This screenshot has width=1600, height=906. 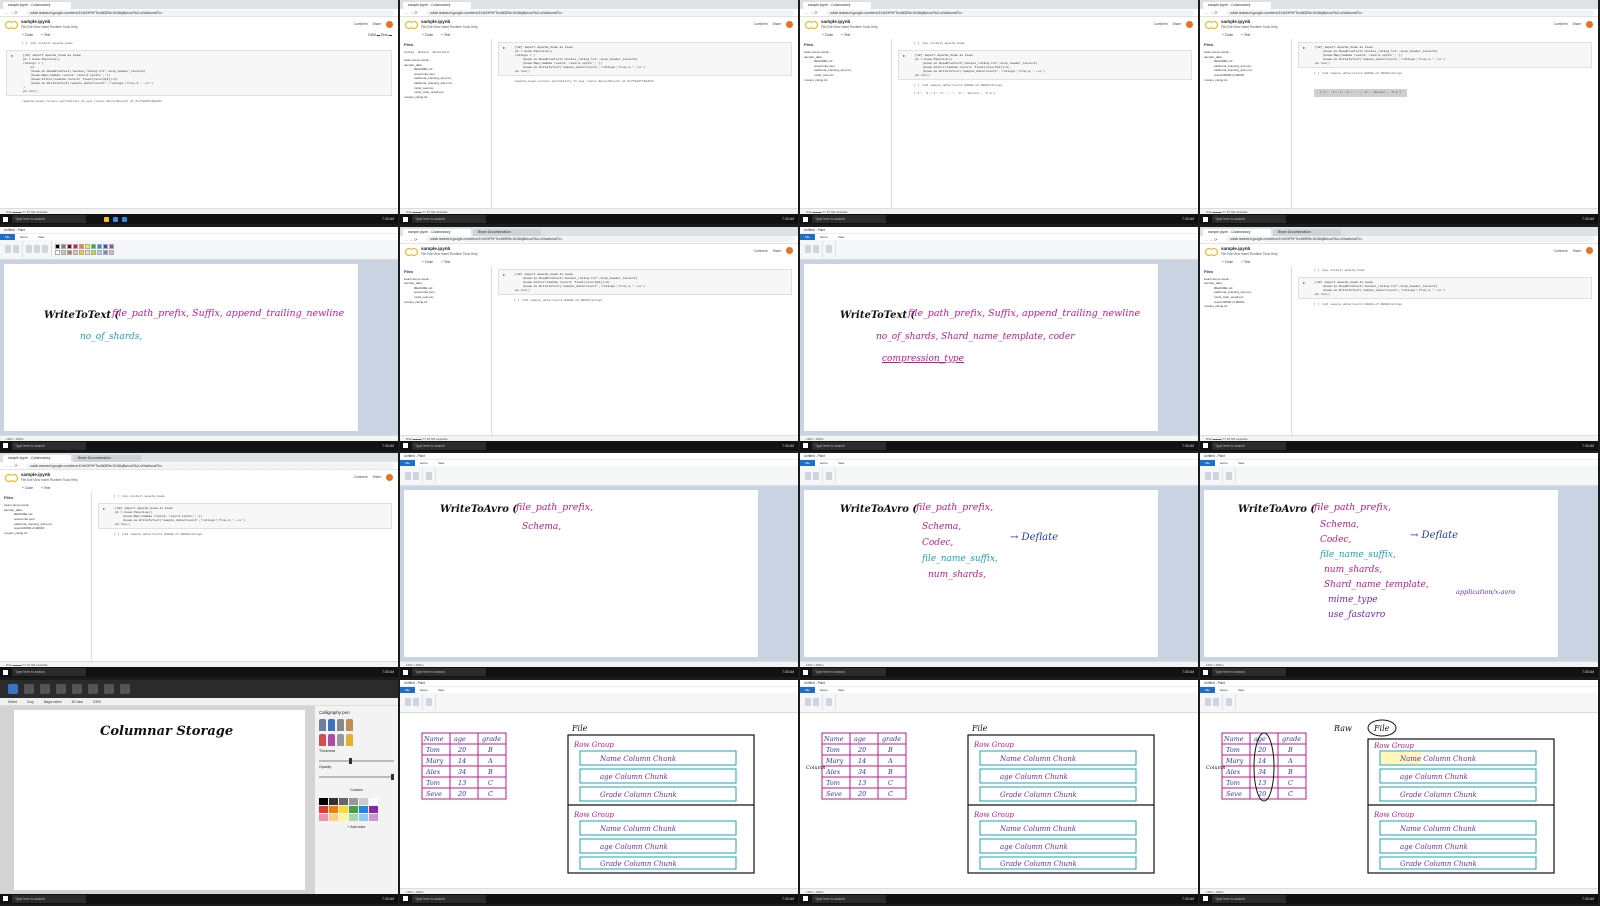 What do you see at coordinates (93, 688) in the screenshot?
I see `effects-icon` at bounding box center [93, 688].